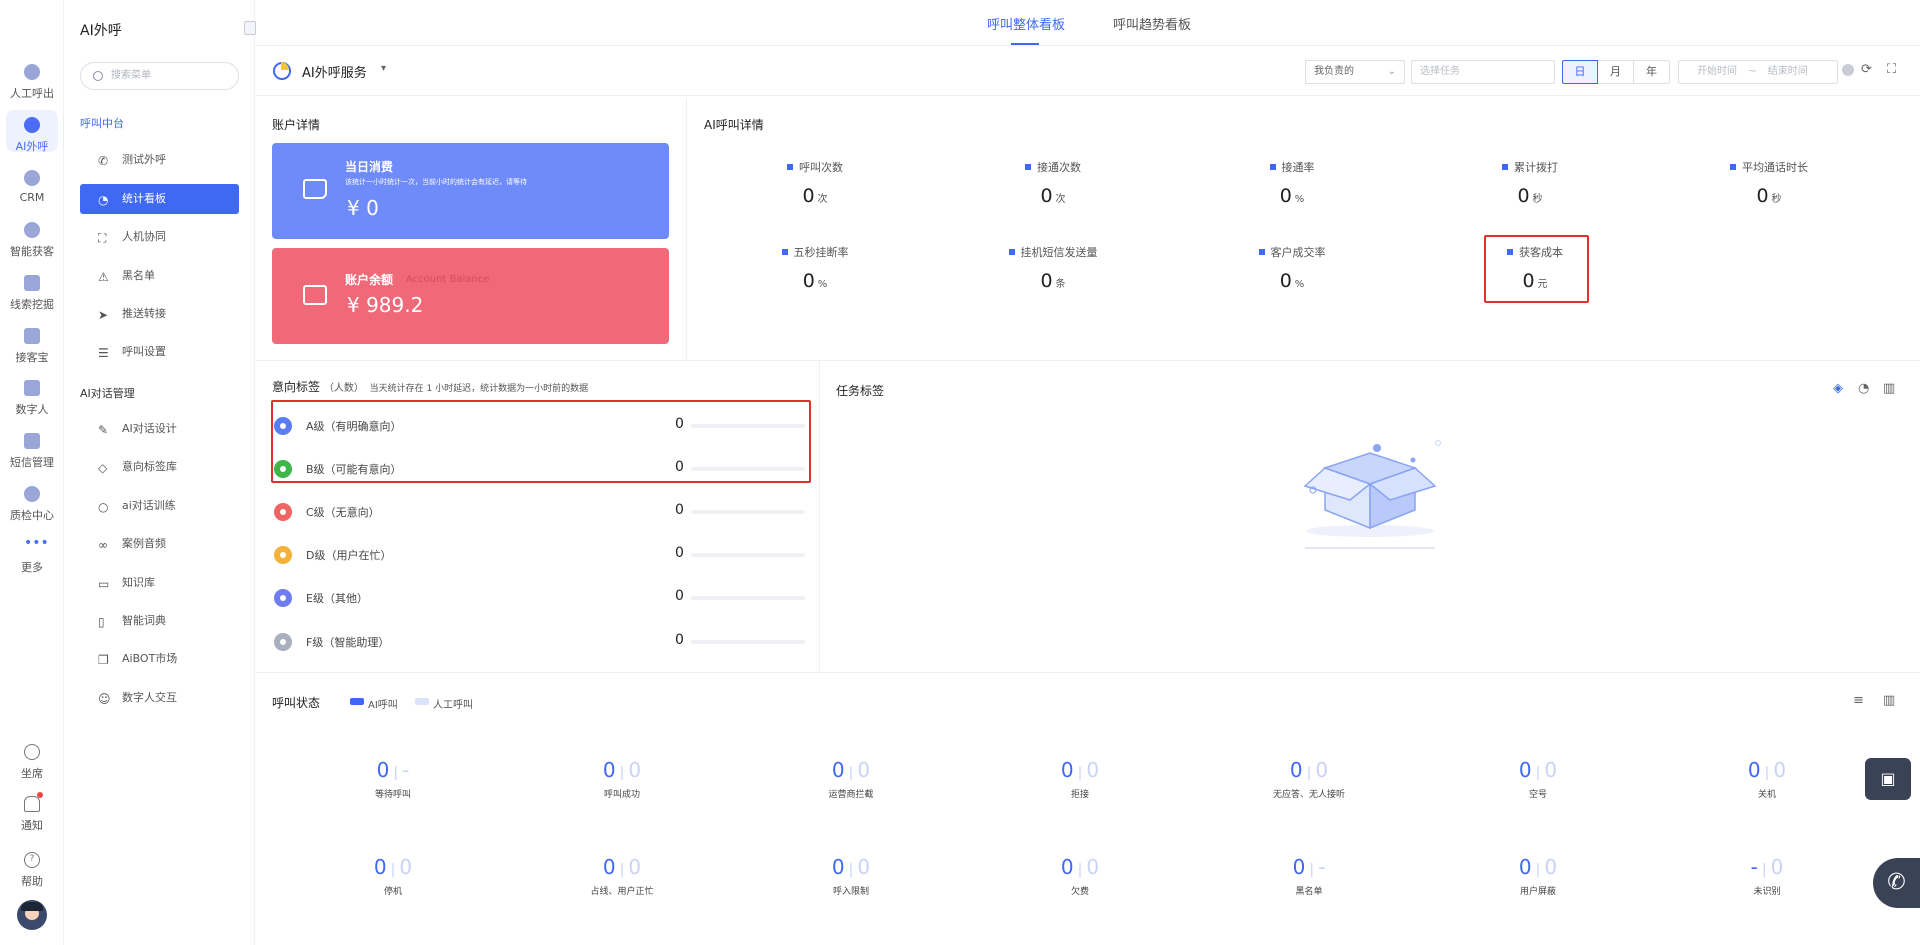 The image size is (1920, 945). Describe the element at coordinates (392, 795) in the screenshot. I see `call-status-label: 等待呼叫` at that location.